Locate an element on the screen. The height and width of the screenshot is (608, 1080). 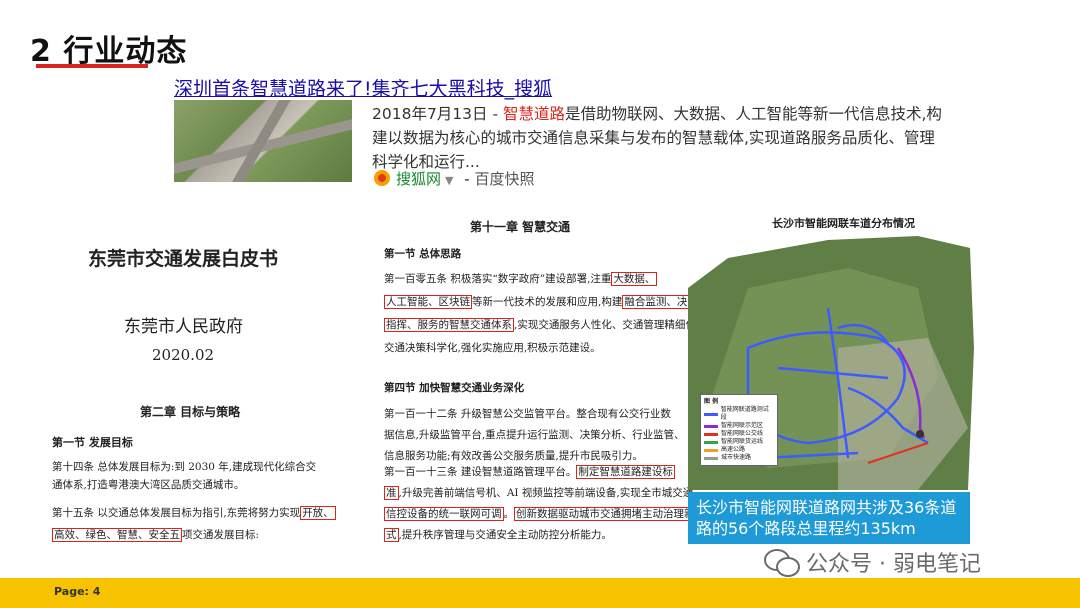
whitepaper-section: 第一节 发展目标 is located at coordinates (92, 442).